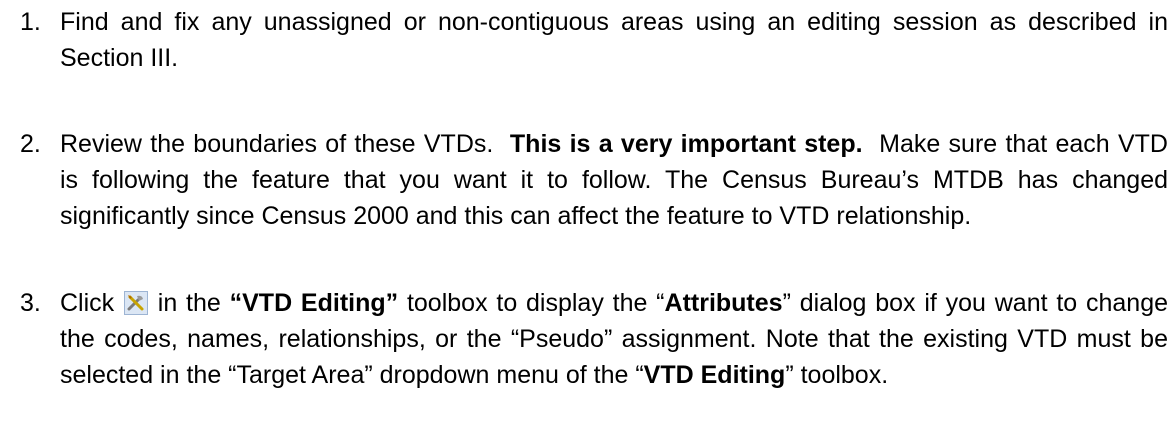  I want to click on item-3-text-4: ” toolbox., so click(837, 375).